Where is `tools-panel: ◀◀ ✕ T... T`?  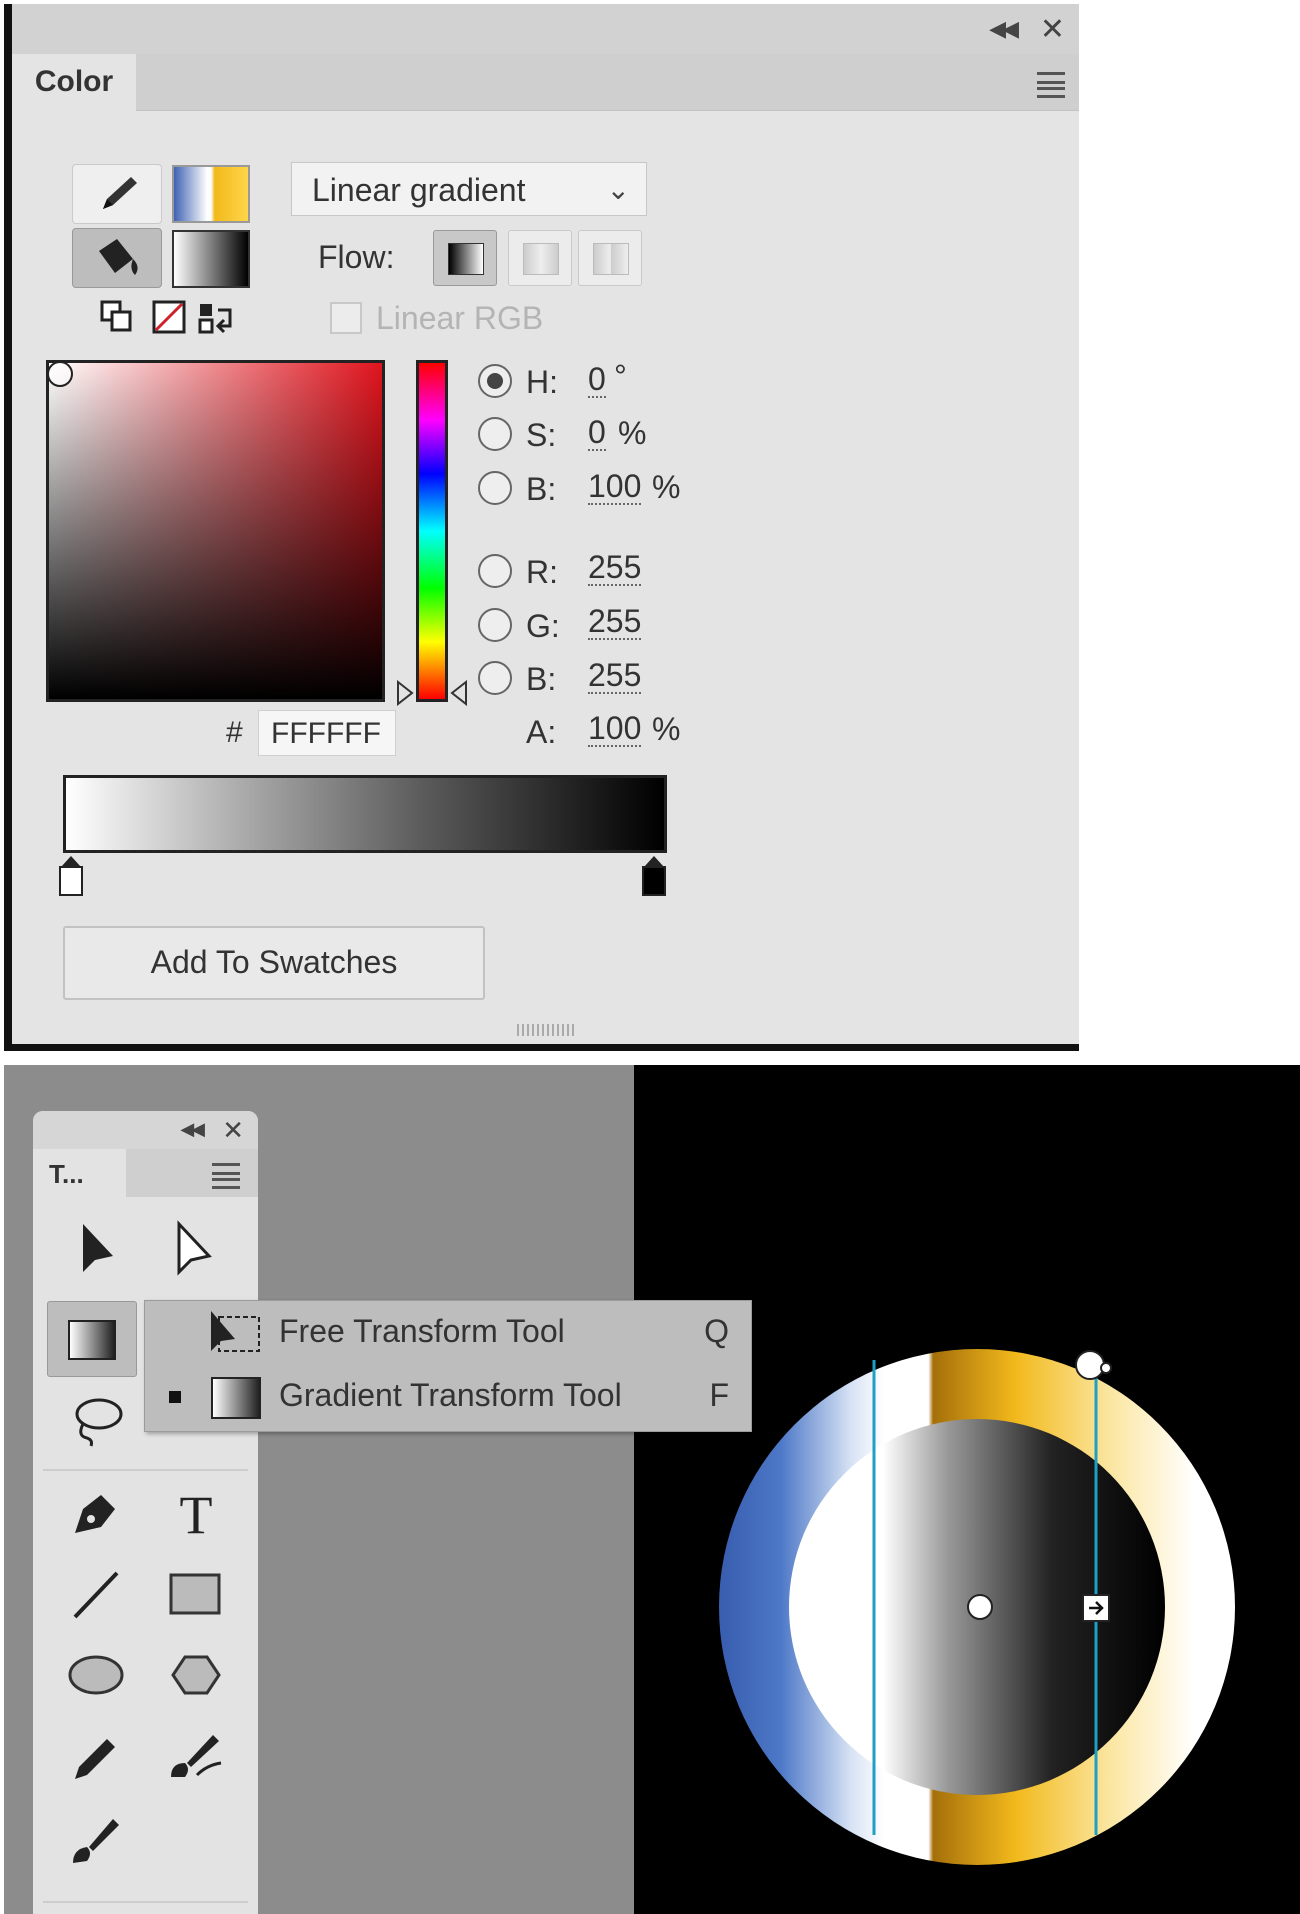 tools-panel: ◀◀ ✕ T... T is located at coordinates (145, 1512).